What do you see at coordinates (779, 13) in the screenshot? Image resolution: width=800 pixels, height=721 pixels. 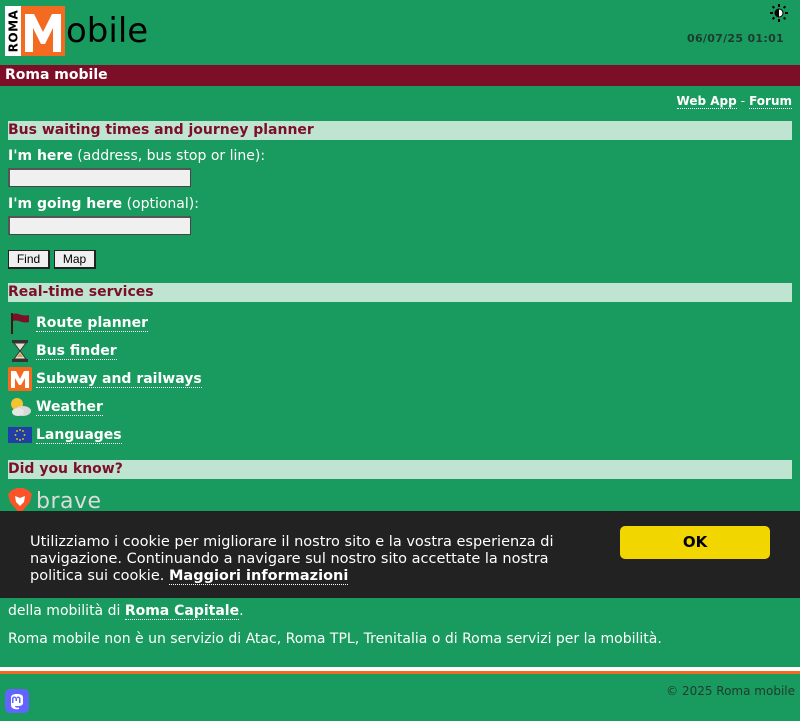 I see `theme-toggle-icon` at bounding box center [779, 13].